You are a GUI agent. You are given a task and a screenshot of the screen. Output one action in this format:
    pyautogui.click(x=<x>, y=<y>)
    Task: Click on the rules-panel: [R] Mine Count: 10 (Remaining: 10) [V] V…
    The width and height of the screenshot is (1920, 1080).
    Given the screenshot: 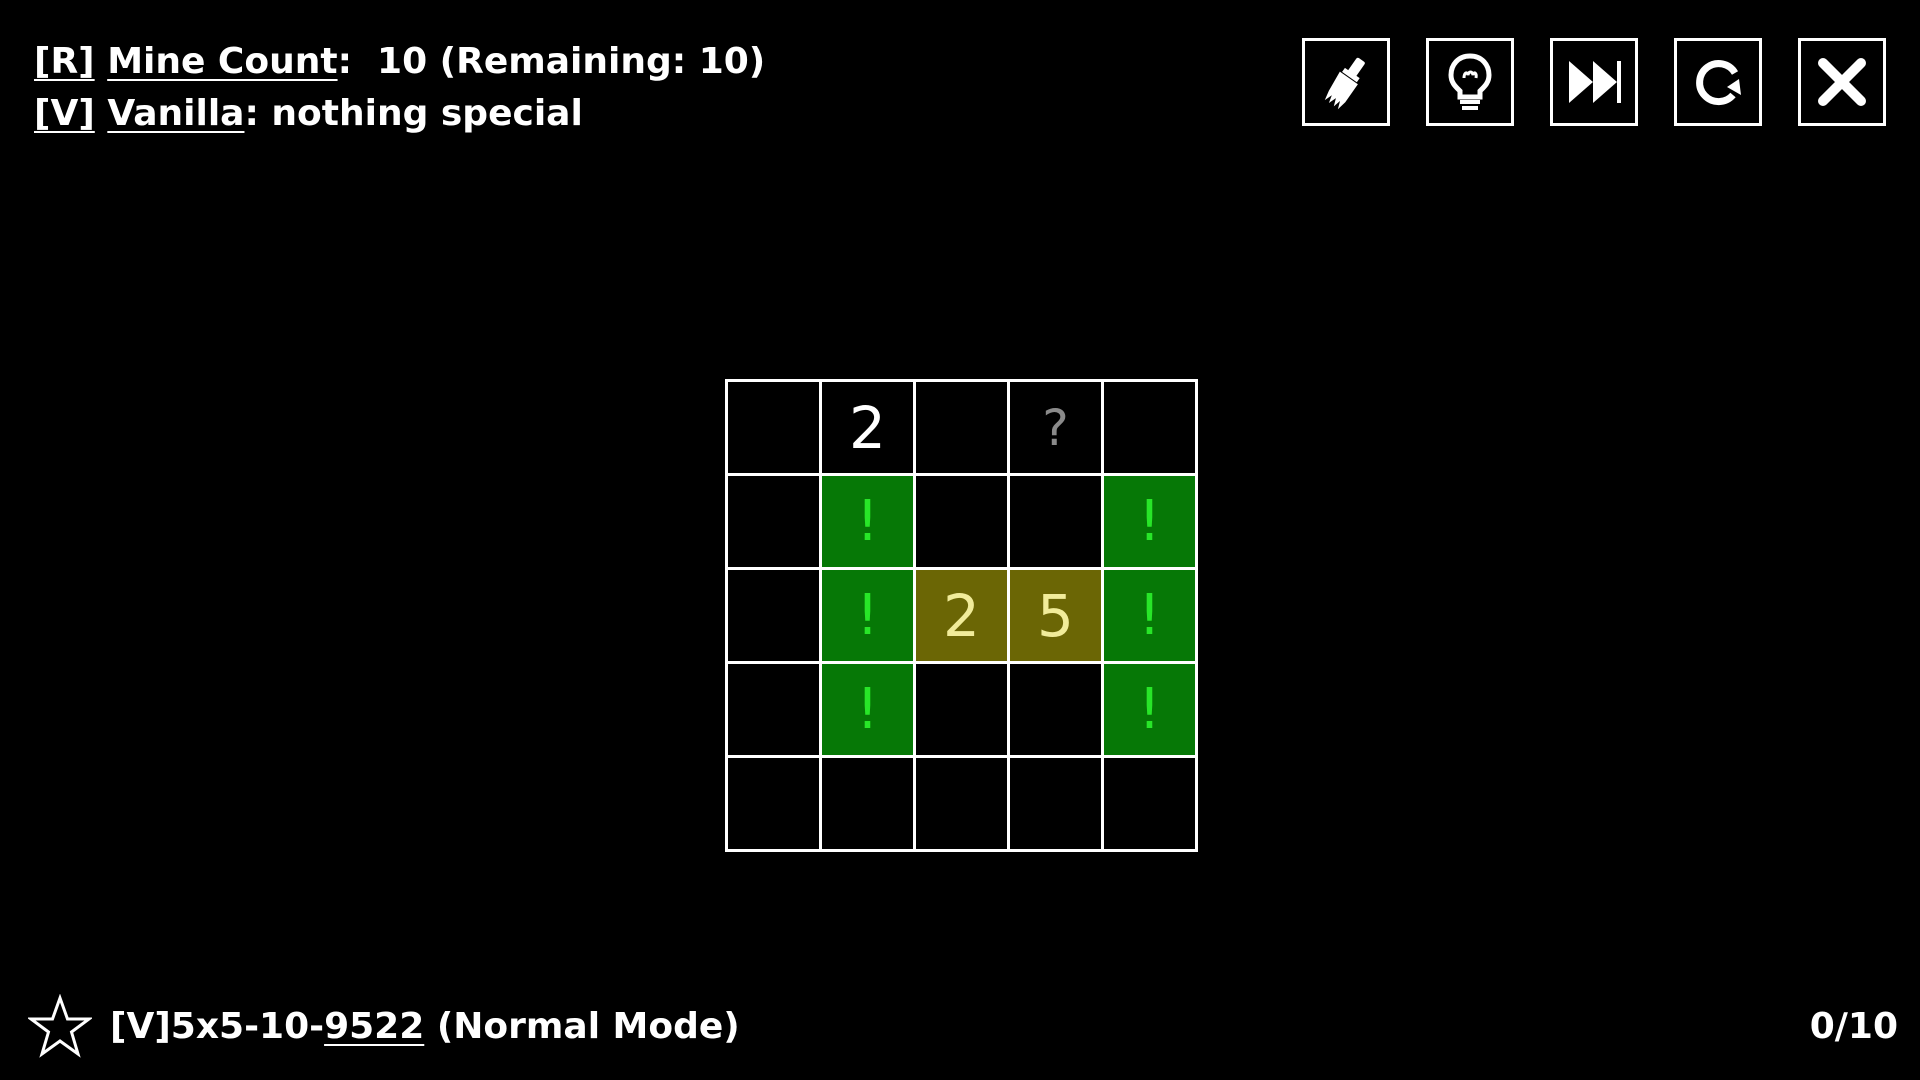 What is the action you would take?
    pyautogui.click(x=399, y=88)
    